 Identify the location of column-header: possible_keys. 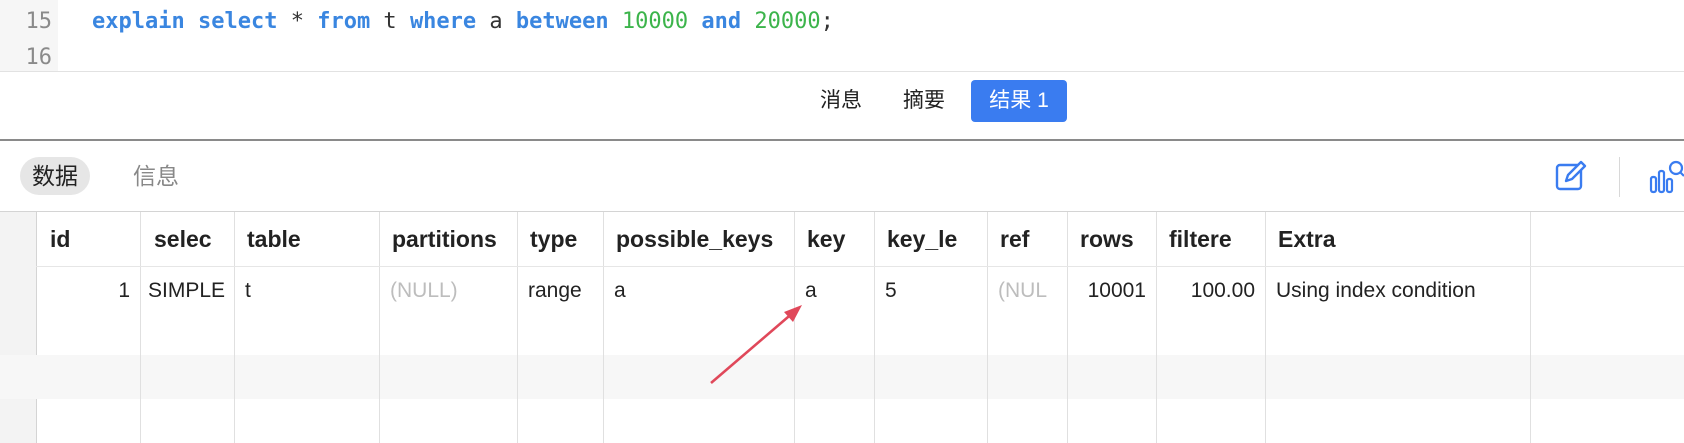
(699, 239).